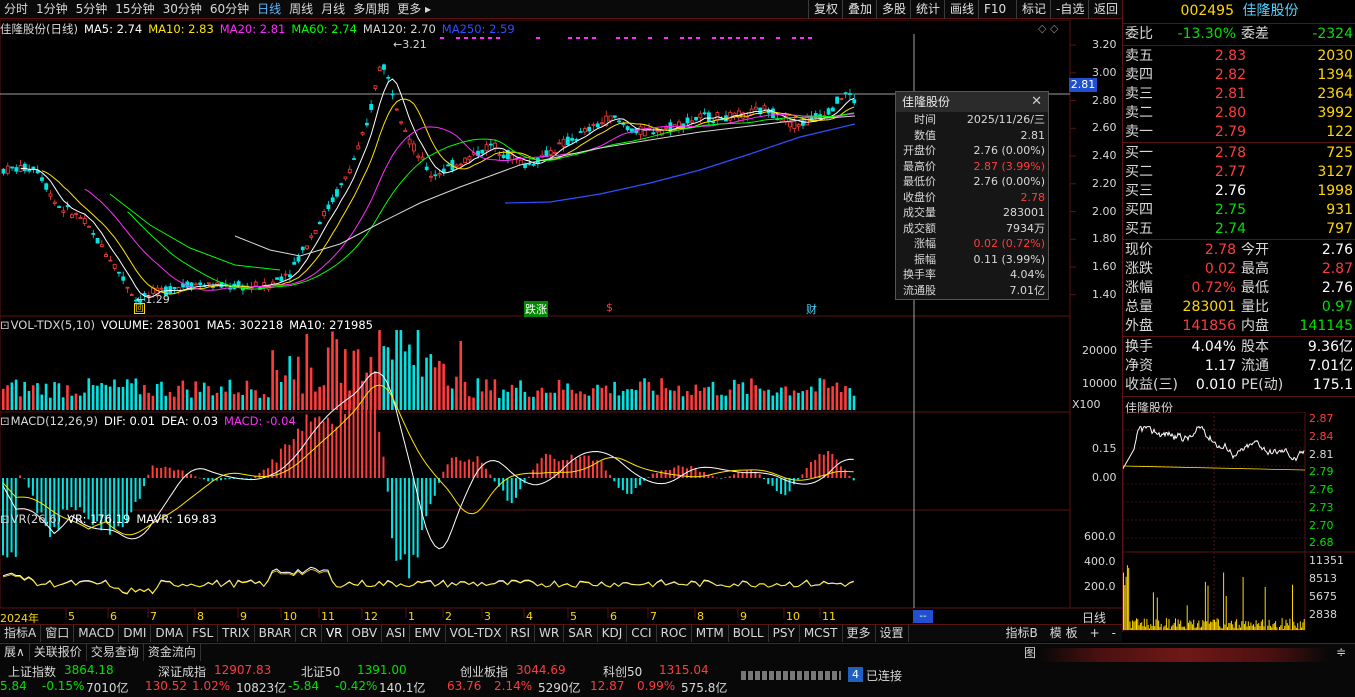 This screenshot has height=697, width=1355. Describe the element at coordinates (1139, 307) in the screenshot. I see `stat-l1: 总量` at that location.